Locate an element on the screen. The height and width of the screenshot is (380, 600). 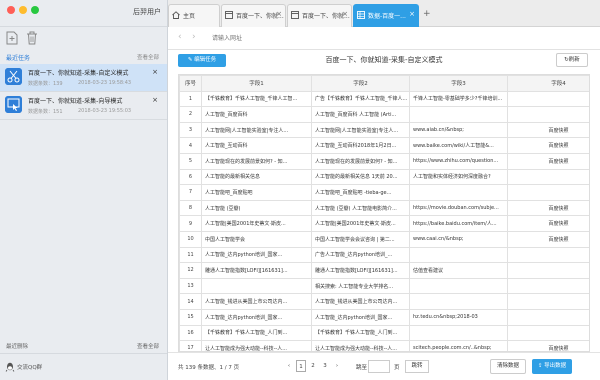
table-cell: 人工智能_互动百科 is located at coordinates (256, 145).